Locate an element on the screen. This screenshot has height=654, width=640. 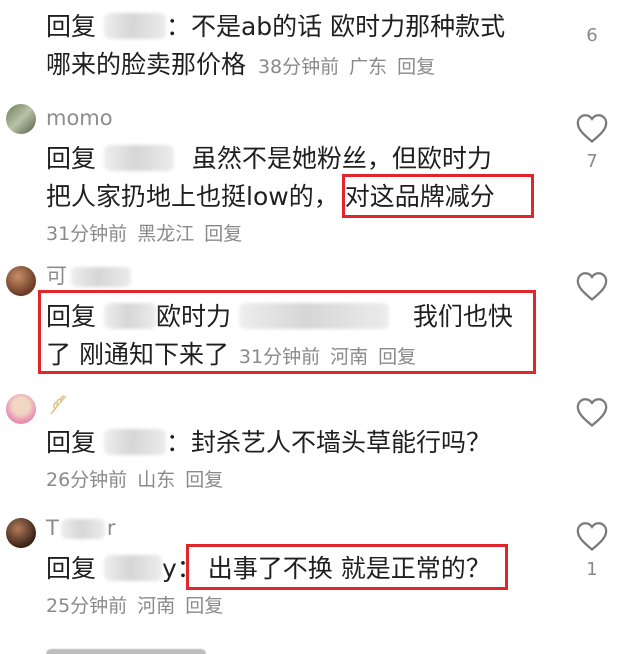
reply-5-text: y： is located at coordinates (181, 568).